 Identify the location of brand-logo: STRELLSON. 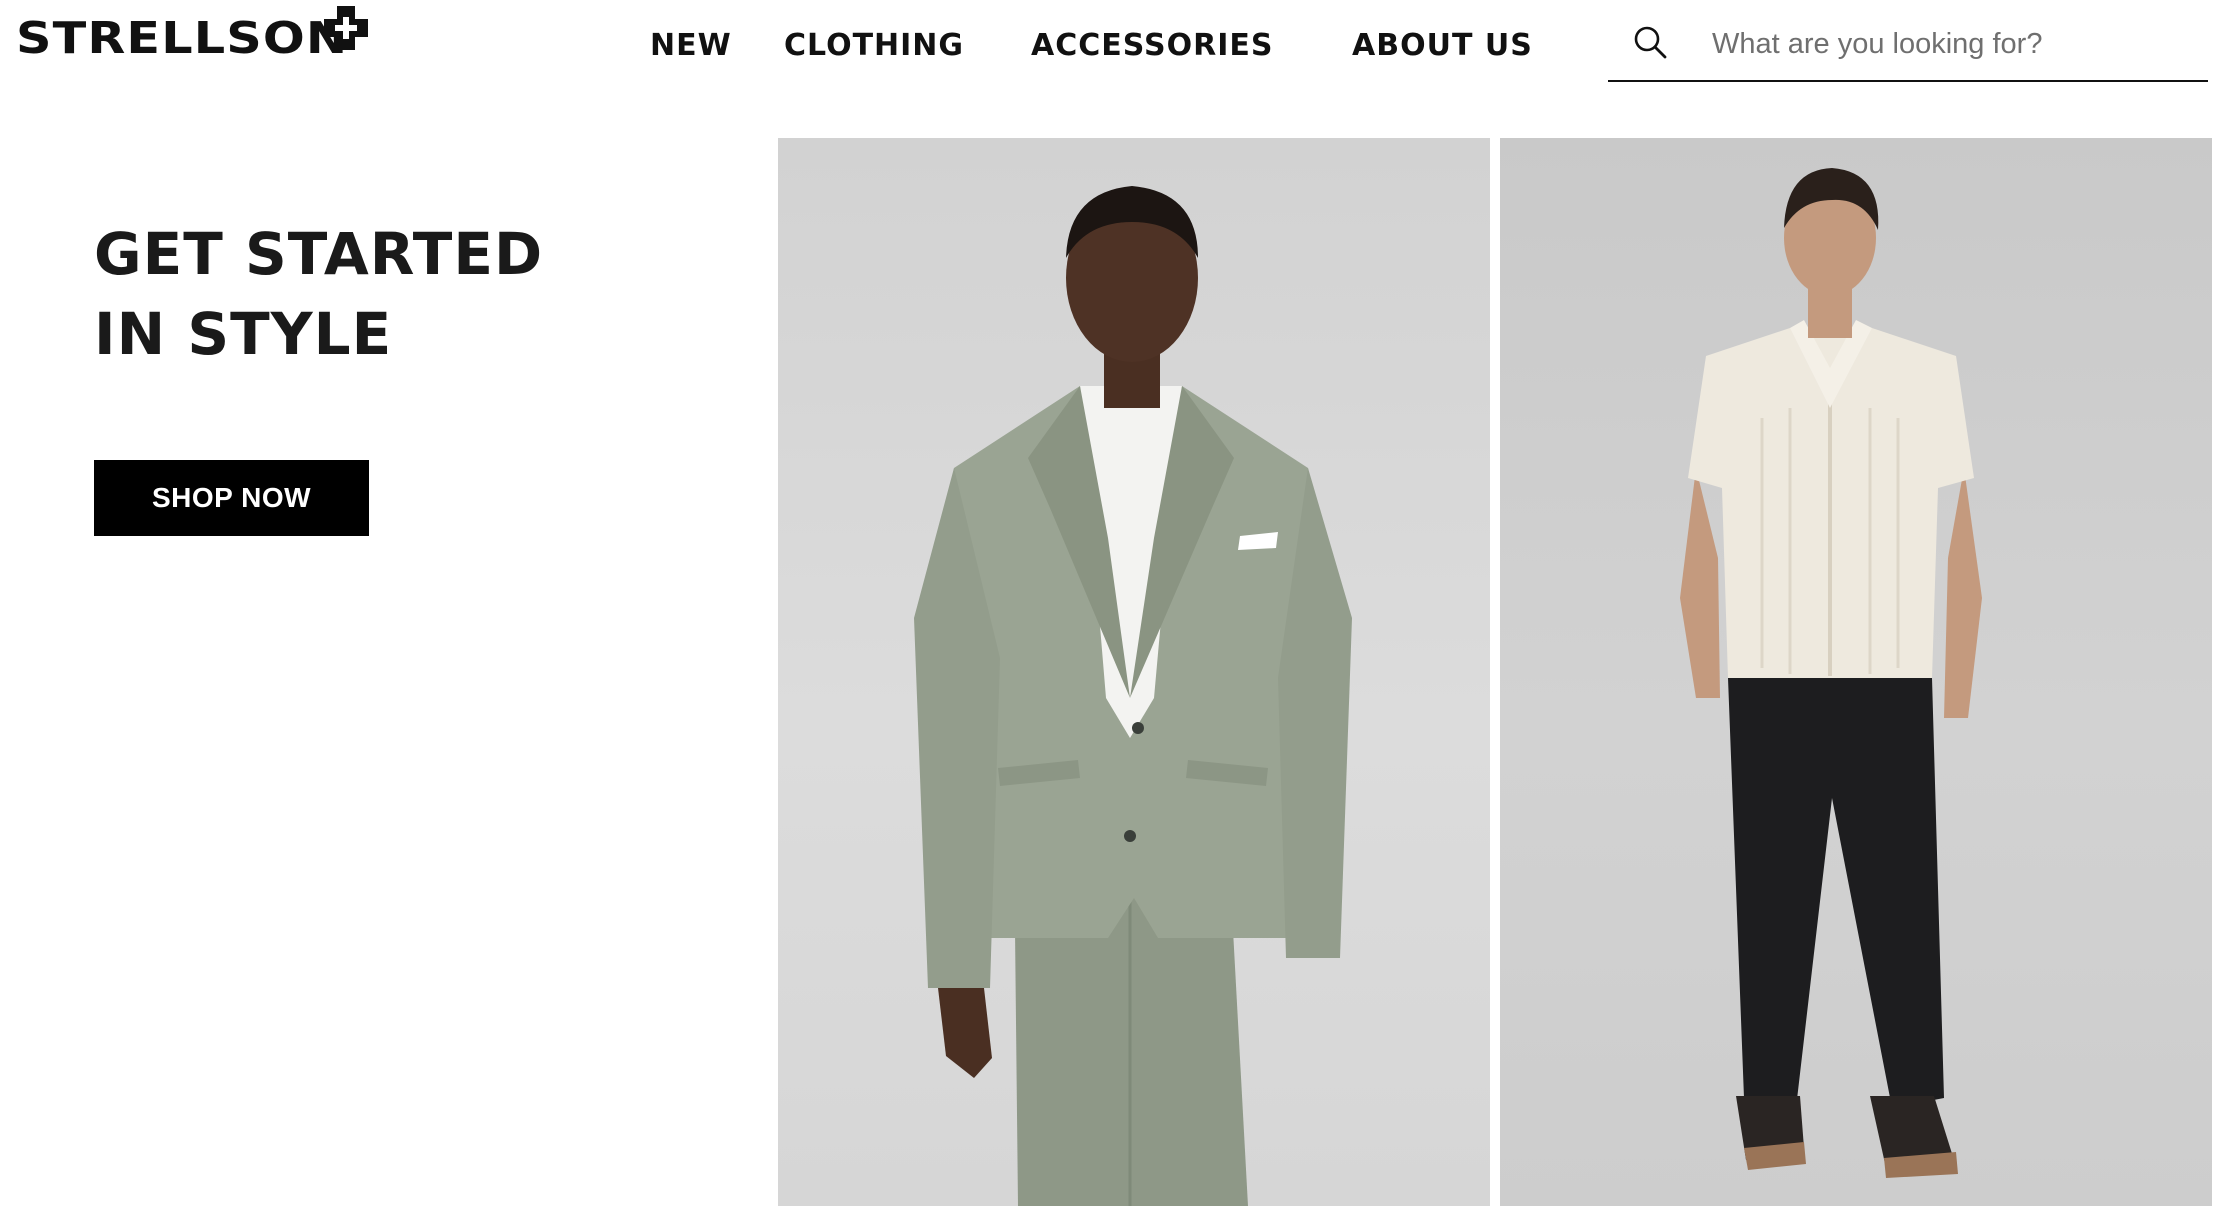
(181, 38).